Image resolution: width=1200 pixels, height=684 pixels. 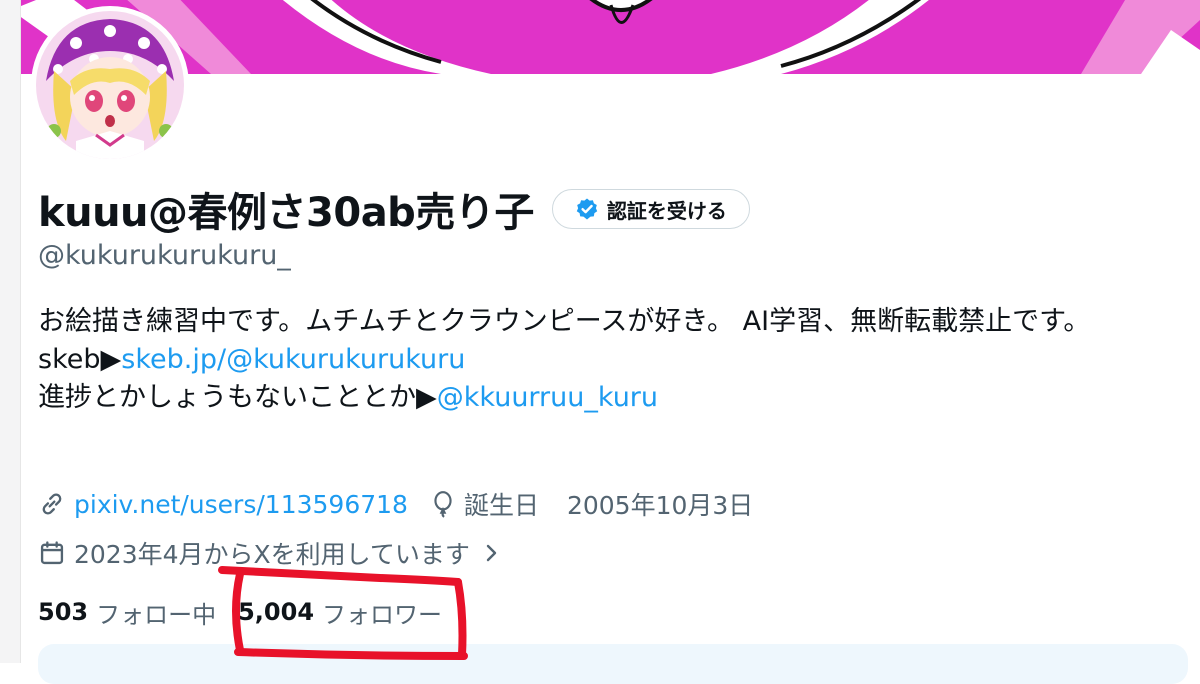 I want to click on promo-card, so click(x=613, y=664).